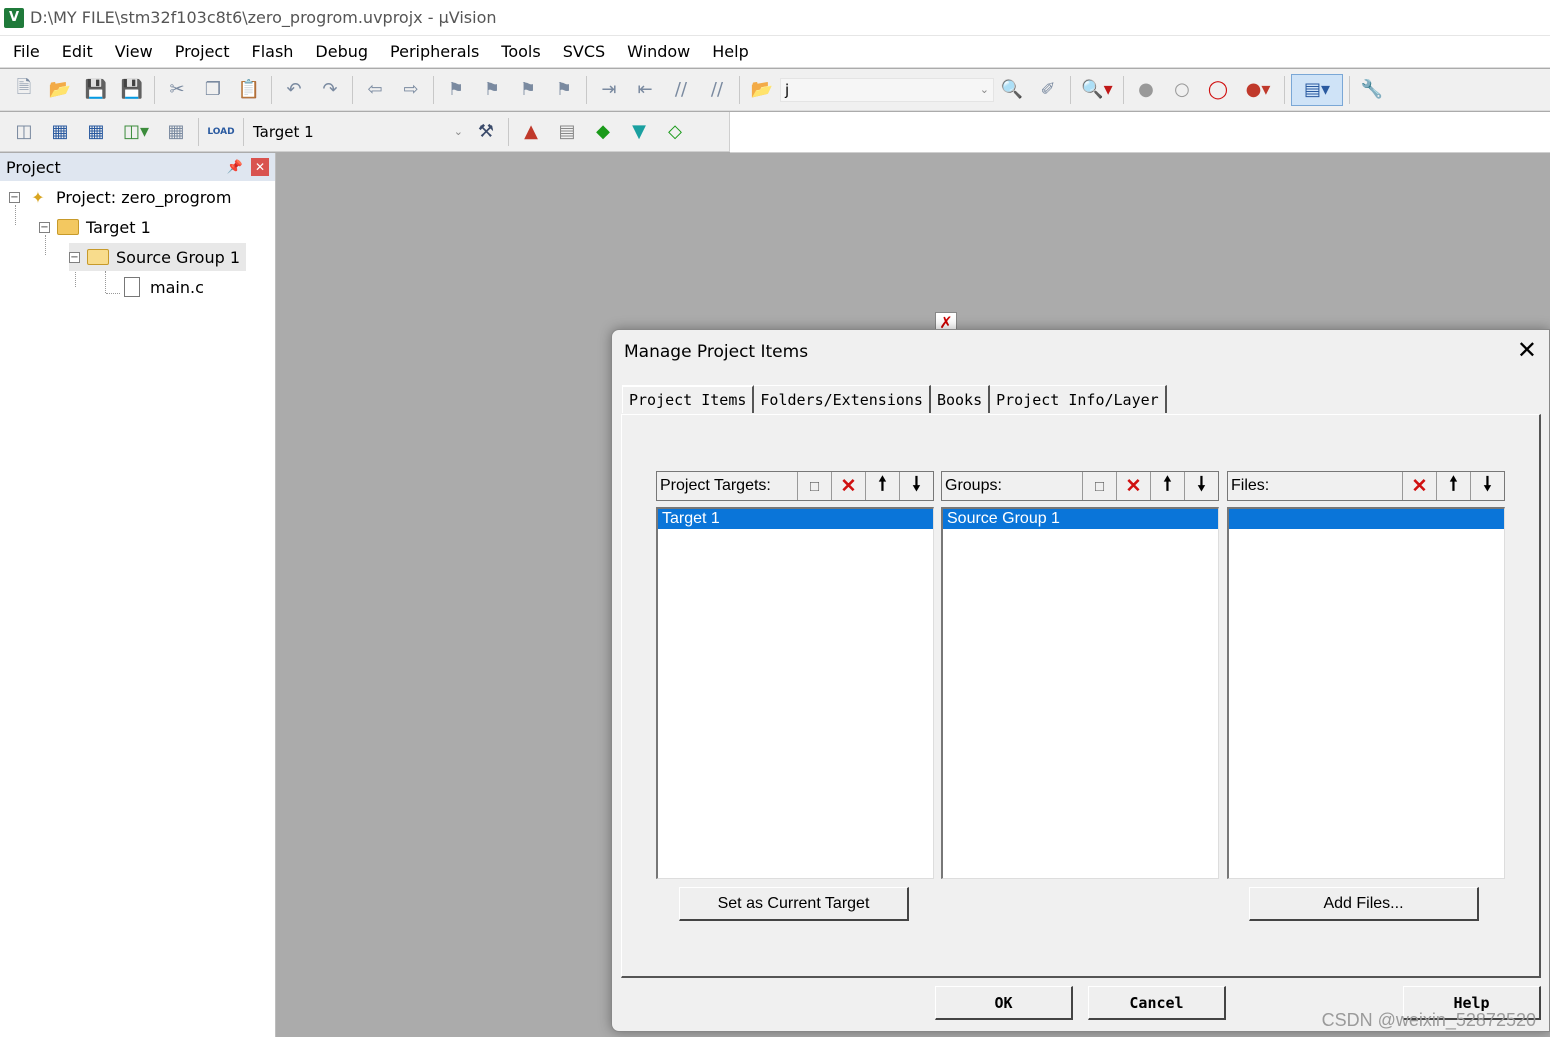 This screenshot has height=1037, width=1550. Describe the element at coordinates (794, 904) in the screenshot. I see `set-current-target-button: Set as Current Target` at that location.